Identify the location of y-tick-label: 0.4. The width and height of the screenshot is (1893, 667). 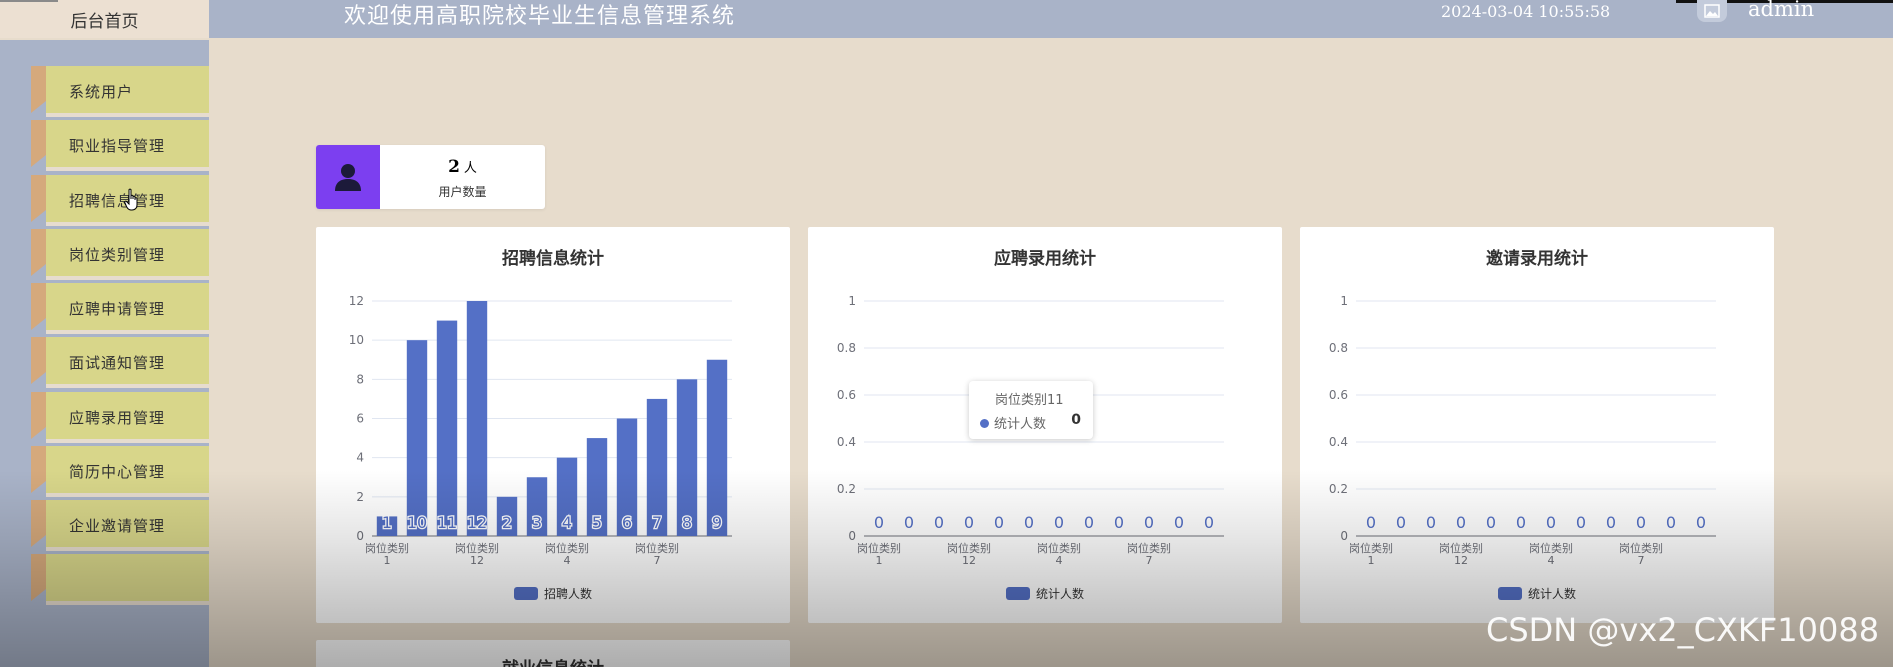
(1338, 442).